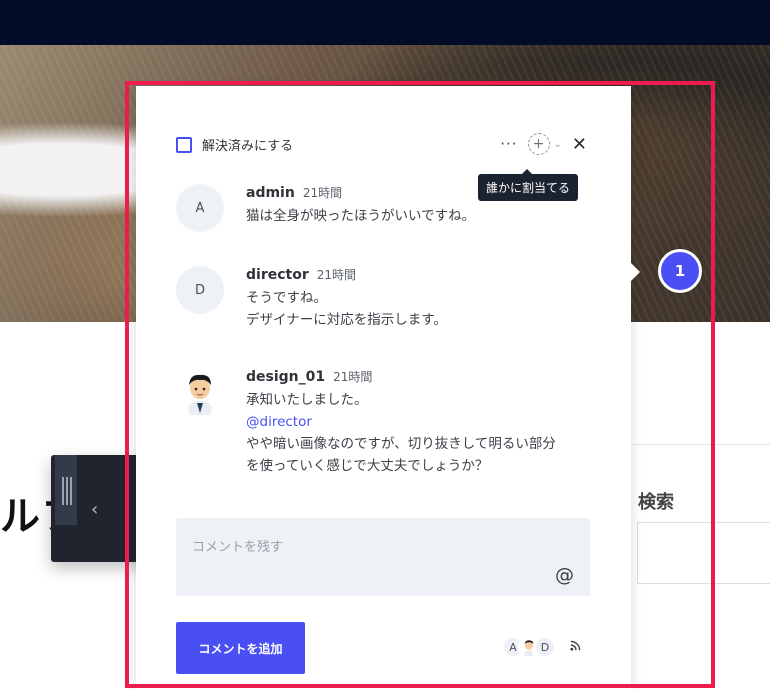 The image size is (770, 689). Describe the element at coordinates (701, 444) in the screenshot. I see `sidebar-divider` at that location.